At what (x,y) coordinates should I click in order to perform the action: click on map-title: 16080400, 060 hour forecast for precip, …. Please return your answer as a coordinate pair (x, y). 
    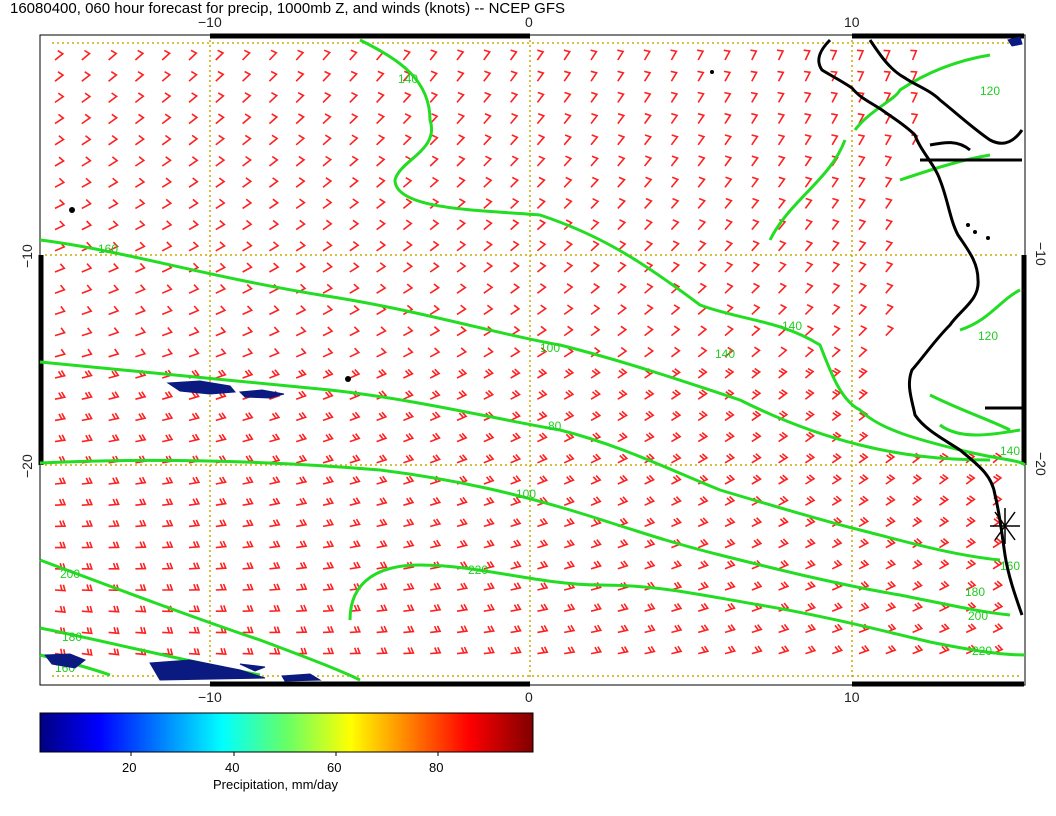
    Looking at the image, I should click on (287, 8).